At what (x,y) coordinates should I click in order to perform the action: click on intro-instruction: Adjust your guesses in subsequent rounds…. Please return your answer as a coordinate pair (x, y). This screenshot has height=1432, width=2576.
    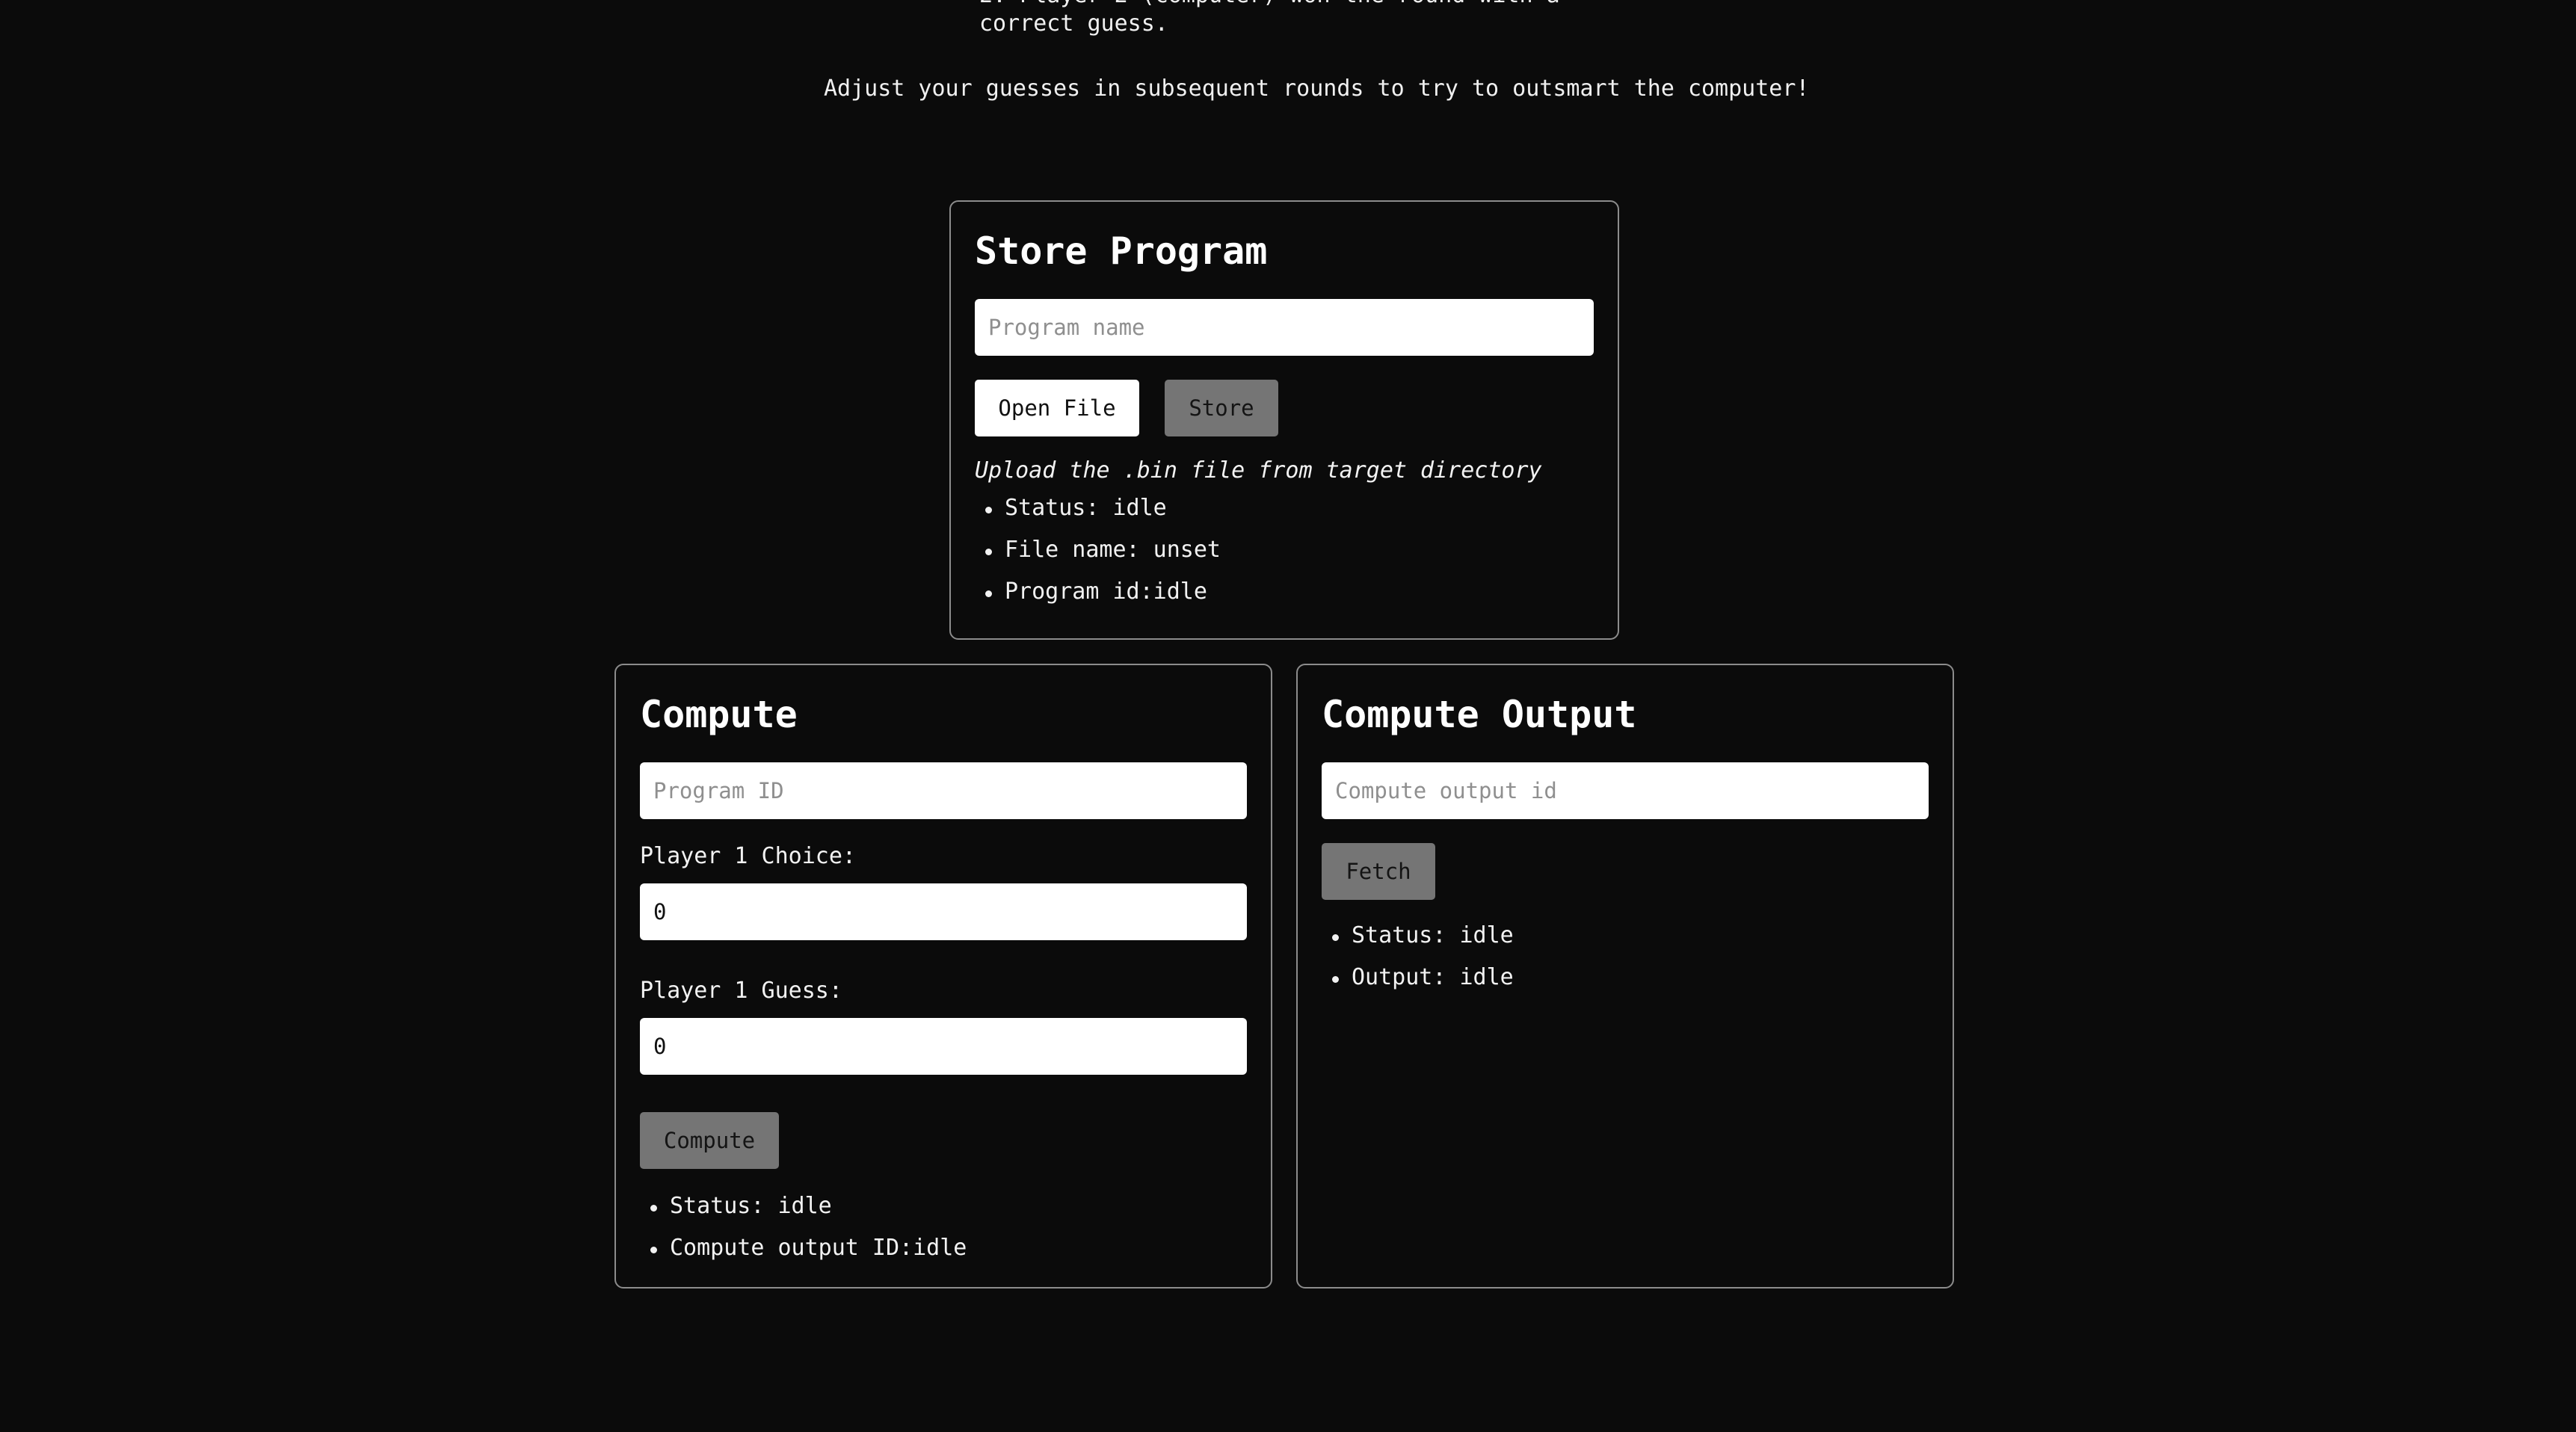
    Looking at the image, I should click on (1317, 88).